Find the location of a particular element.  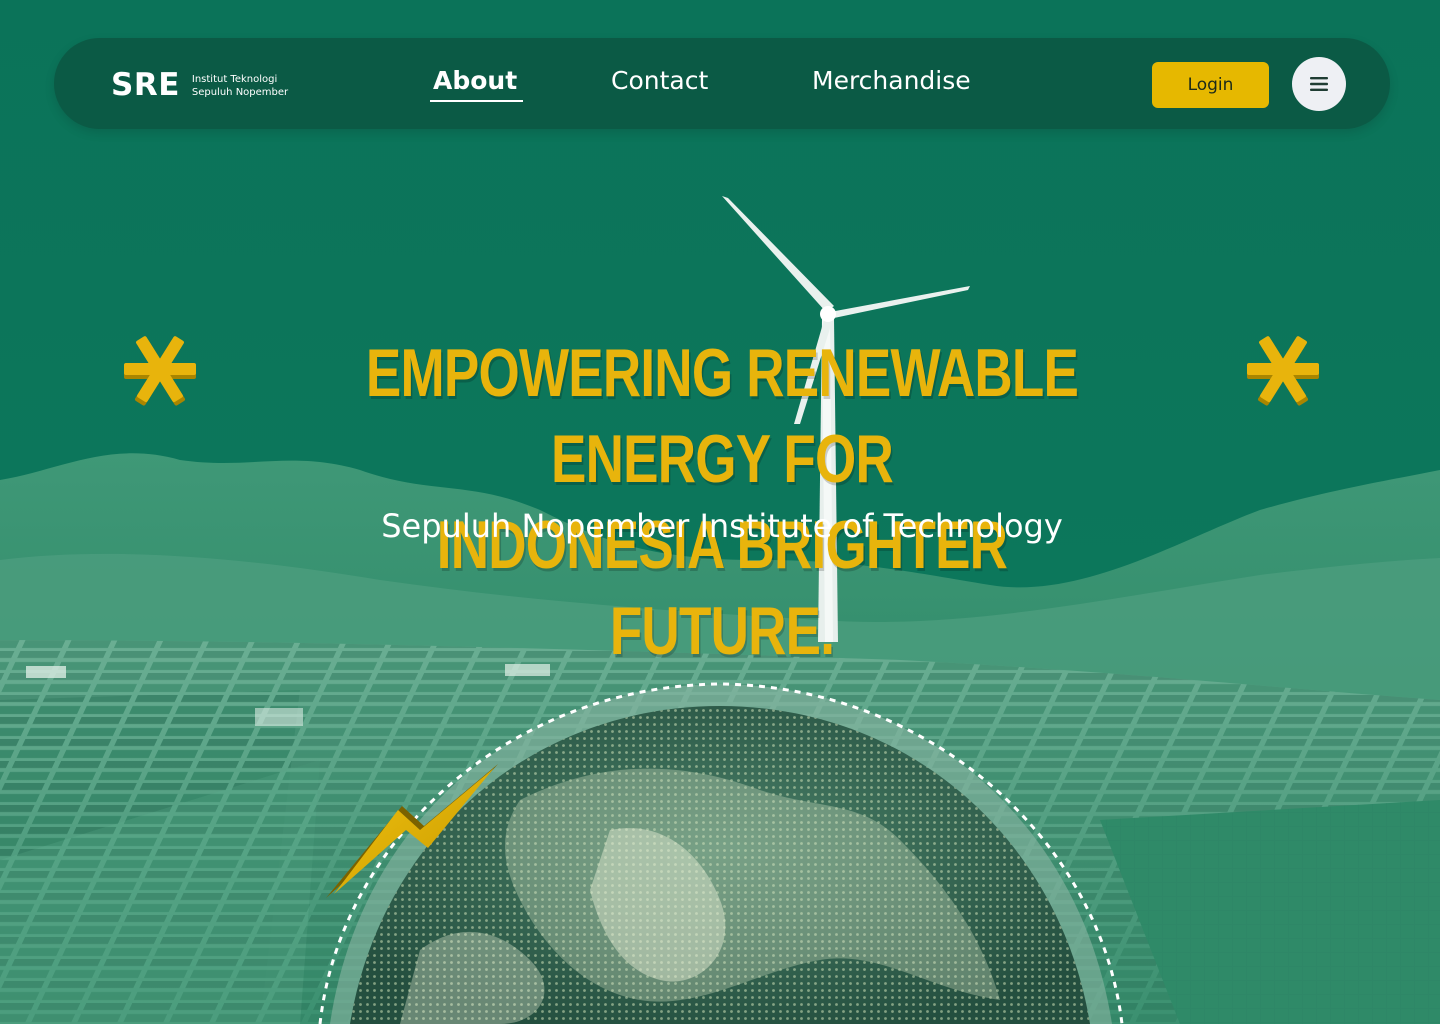

logo-mark: SRE is located at coordinates (145, 85).